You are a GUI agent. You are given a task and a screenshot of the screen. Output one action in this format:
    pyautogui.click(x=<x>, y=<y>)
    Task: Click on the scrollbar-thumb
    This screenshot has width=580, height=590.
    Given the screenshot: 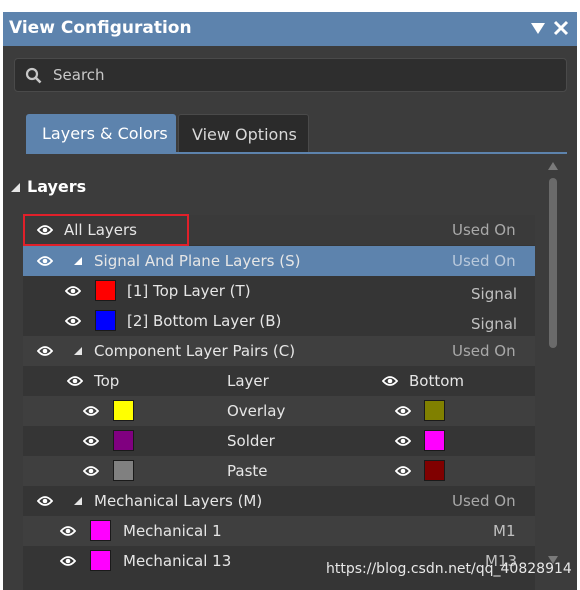 What is the action you would take?
    pyautogui.click(x=553, y=263)
    